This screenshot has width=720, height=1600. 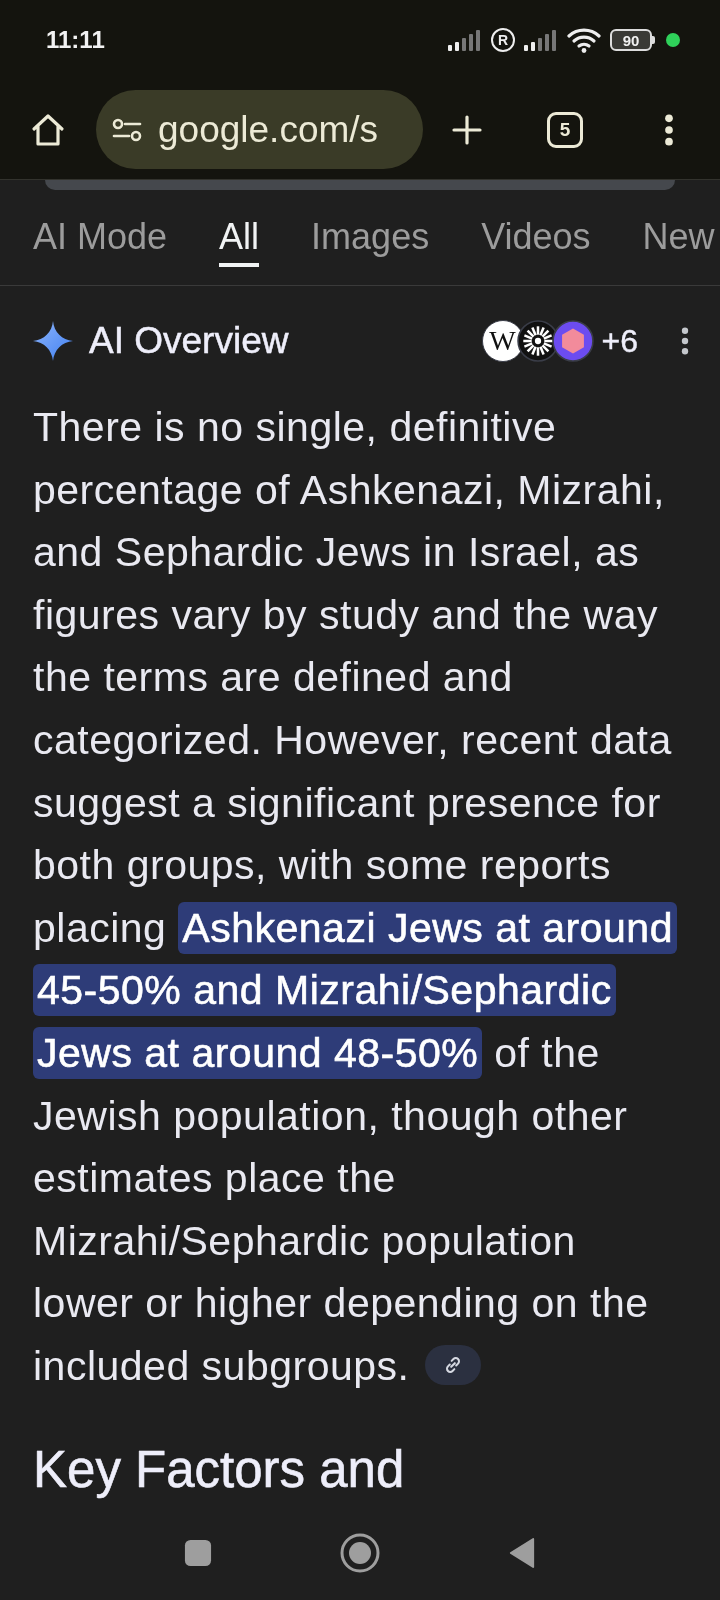 What do you see at coordinates (198, 1553) in the screenshot?
I see `recent-apps-icon` at bounding box center [198, 1553].